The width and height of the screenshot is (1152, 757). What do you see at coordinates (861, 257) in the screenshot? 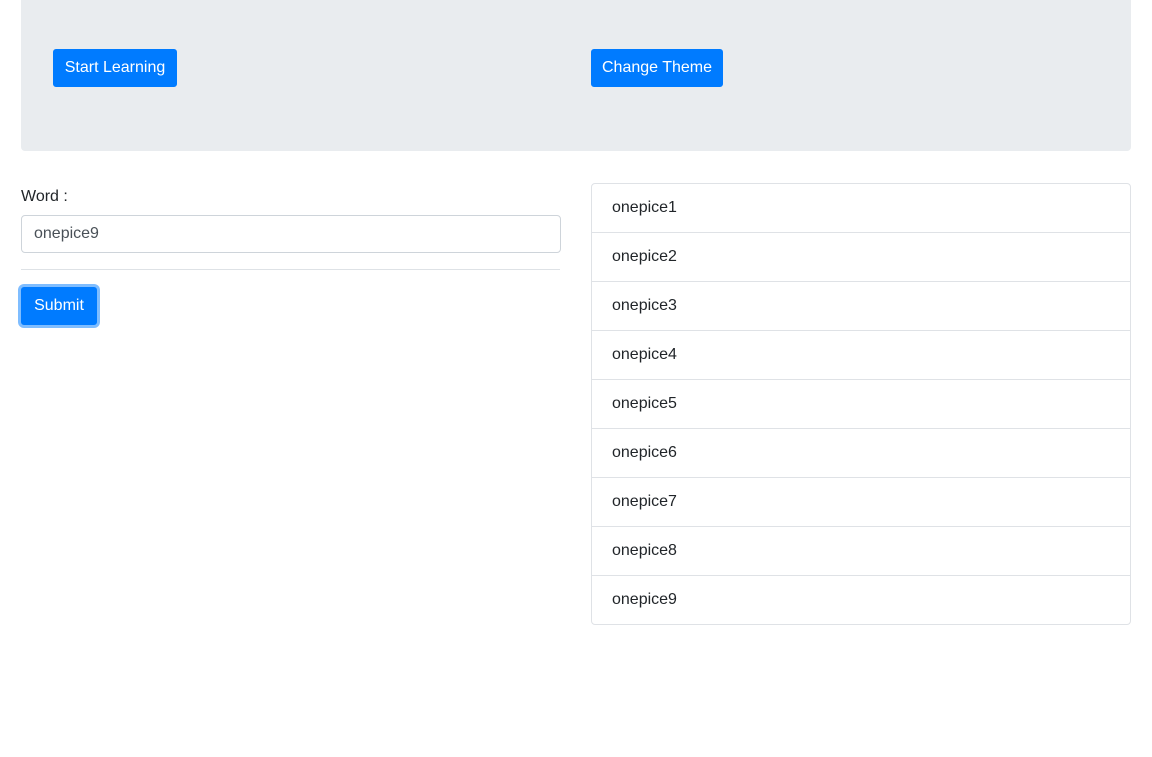
I see `list-item: onepice2` at bounding box center [861, 257].